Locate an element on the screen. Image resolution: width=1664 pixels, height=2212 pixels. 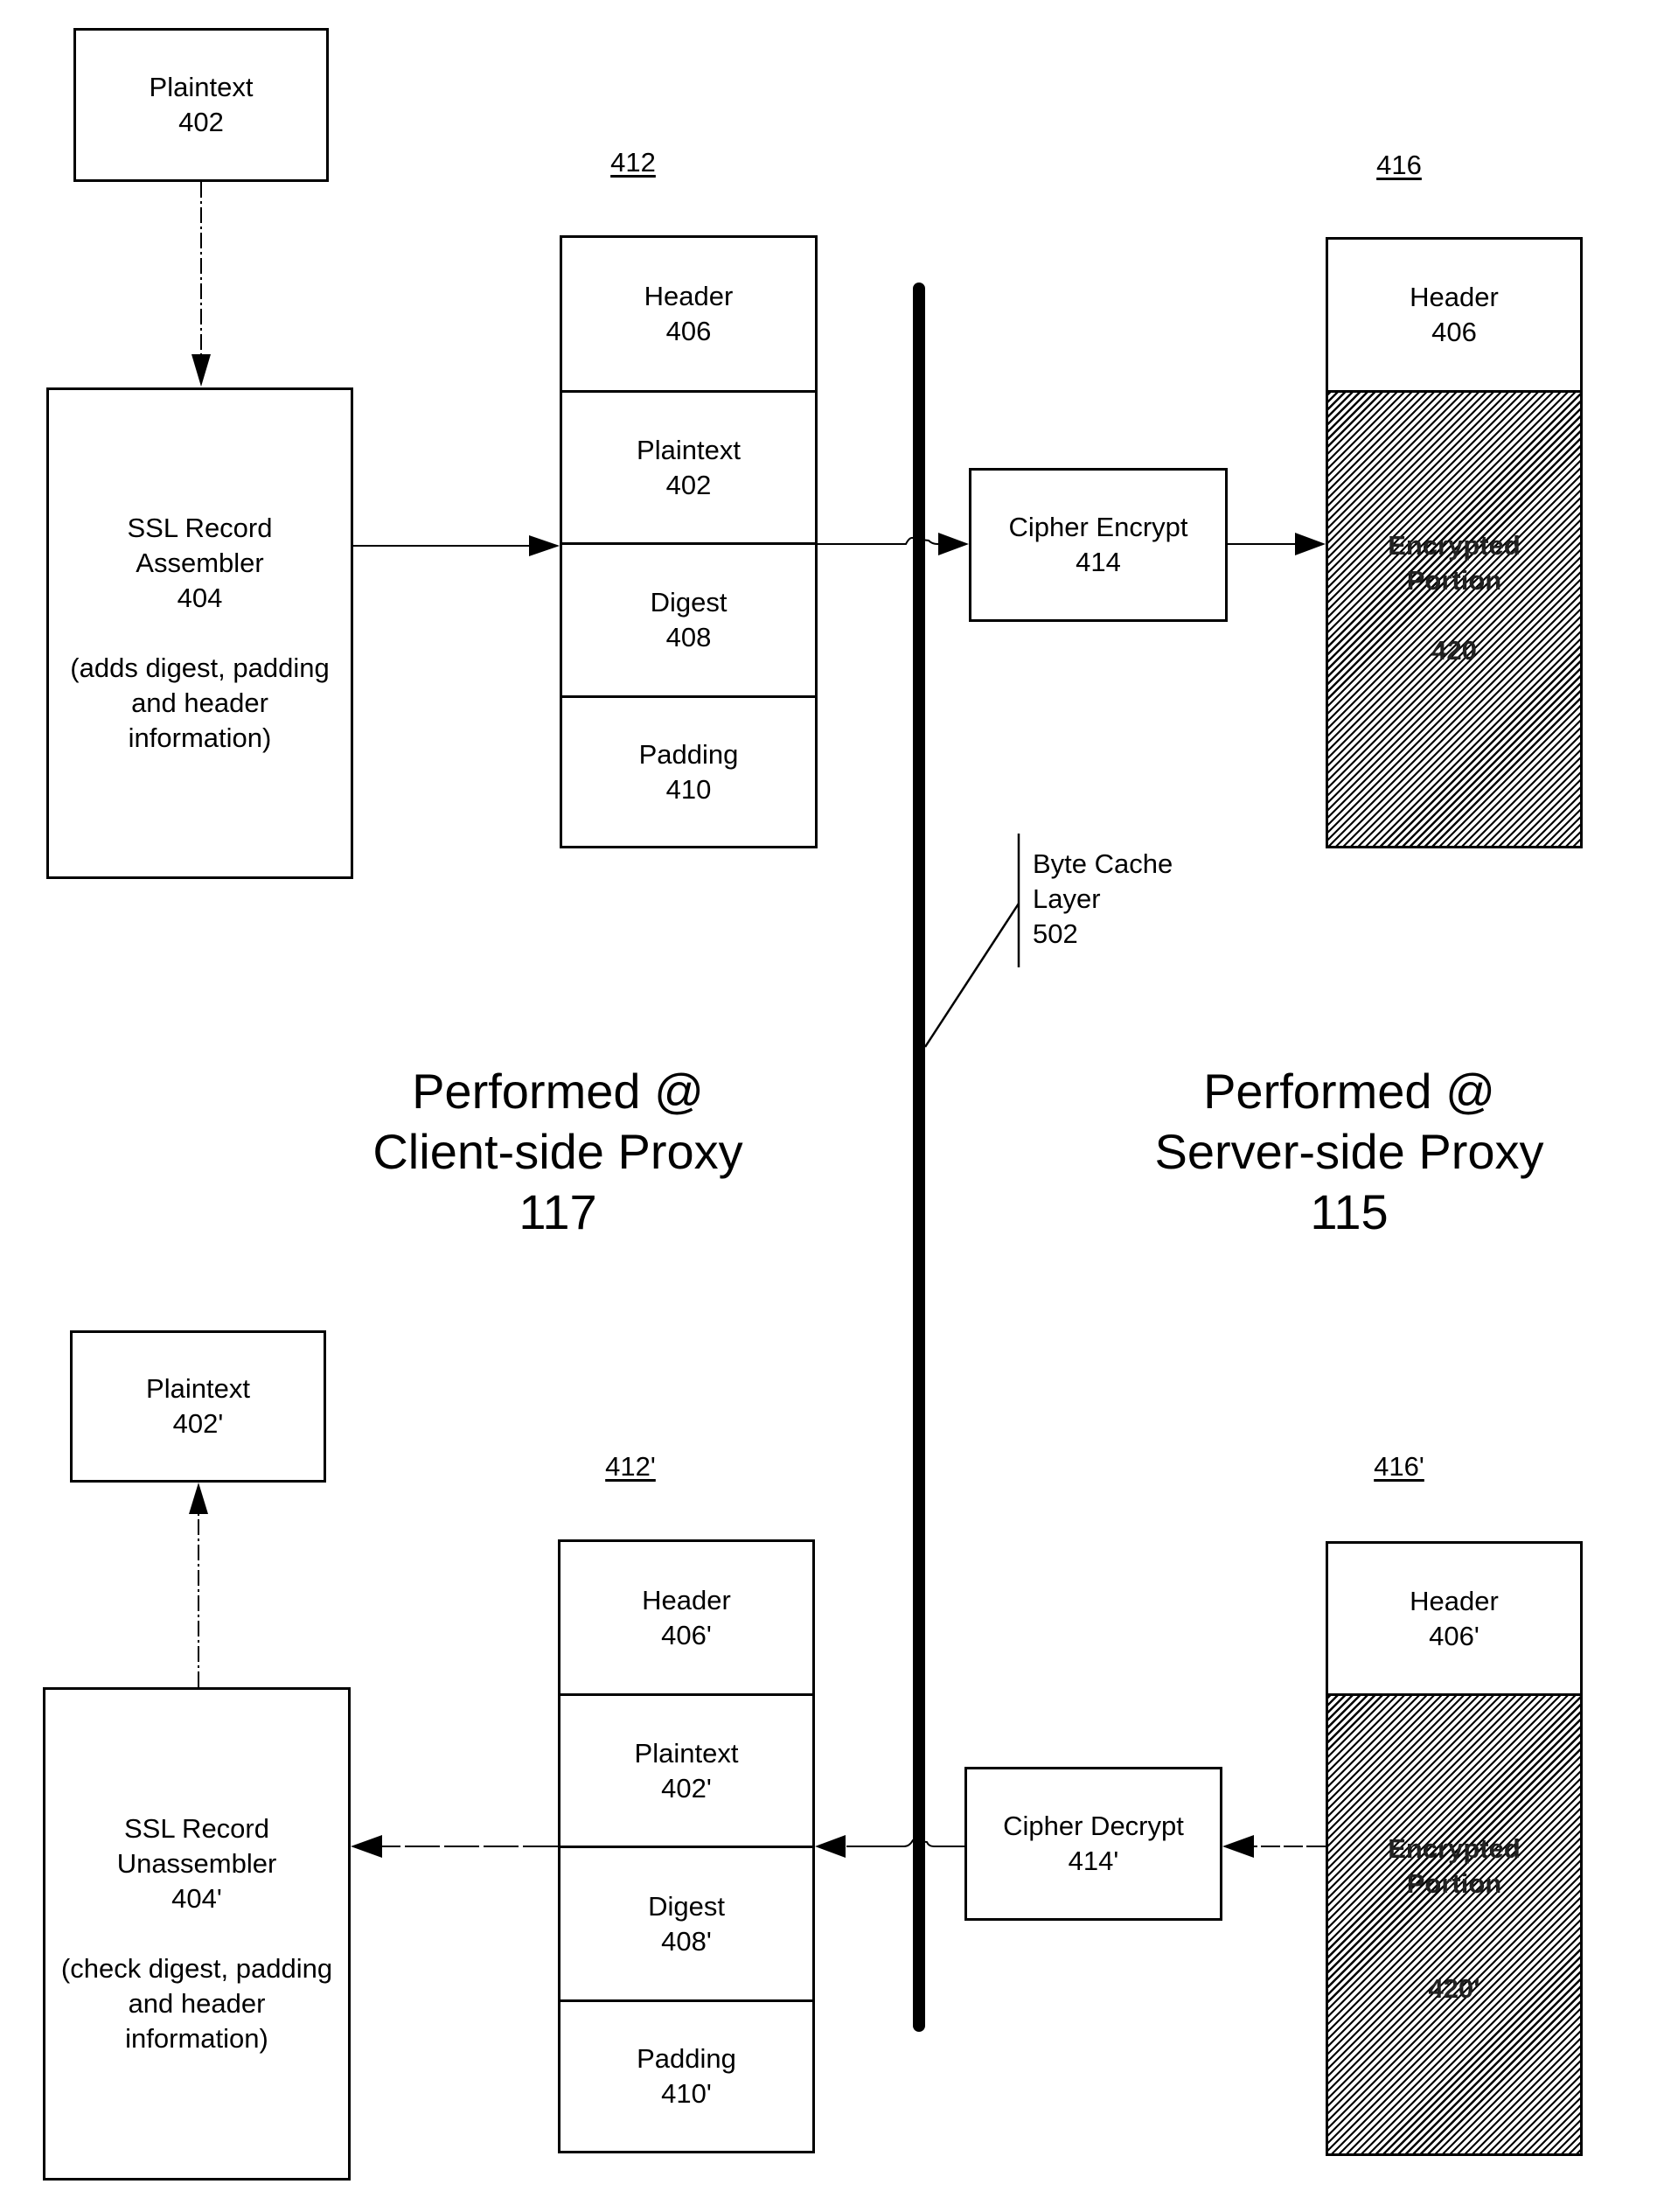
arrow-decrypt-to-record is located at coordinates (905, 1843).